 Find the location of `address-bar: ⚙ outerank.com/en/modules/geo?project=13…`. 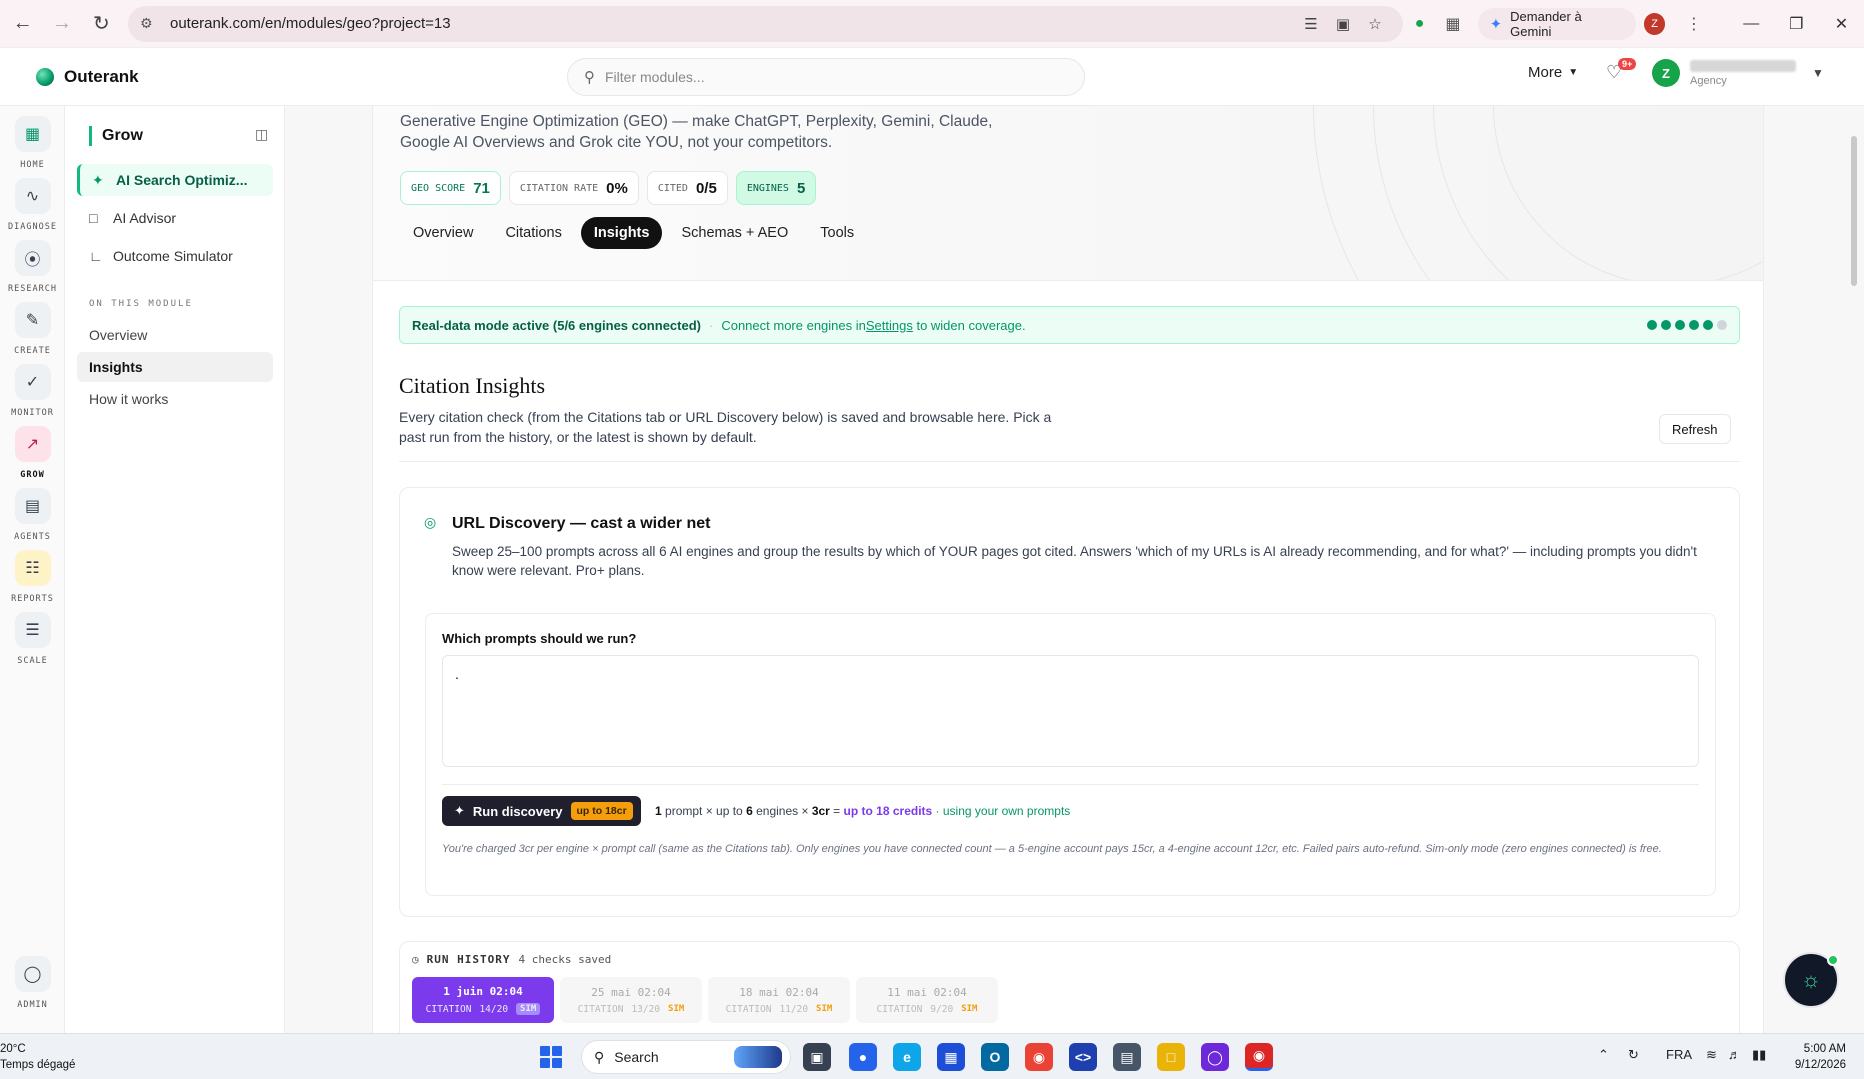

address-bar: ⚙ outerank.com/en/modules/geo?project=13… is located at coordinates (765, 23).